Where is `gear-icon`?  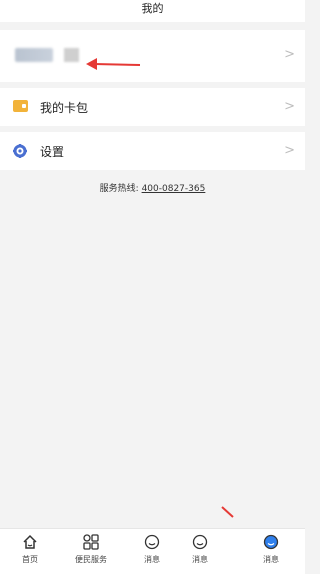
gear-icon is located at coordinates (20, 151).